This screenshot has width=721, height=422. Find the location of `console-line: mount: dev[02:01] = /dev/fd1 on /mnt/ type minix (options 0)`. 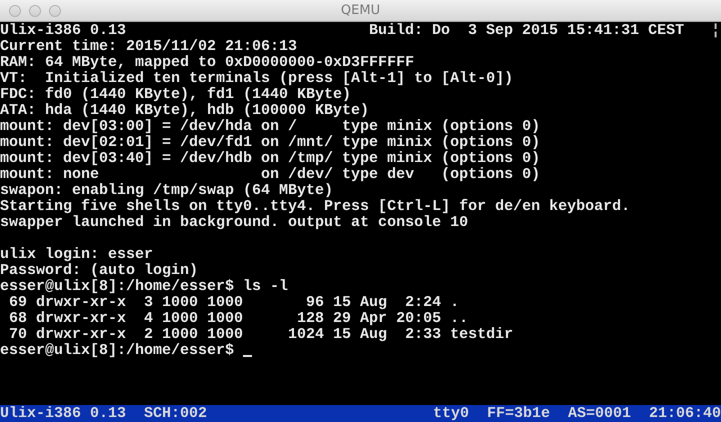

console-line: mount: dev[02:01] = /dev/fd1 on /mnt/ type minix (options 0) is located at coordinates (270, 143).